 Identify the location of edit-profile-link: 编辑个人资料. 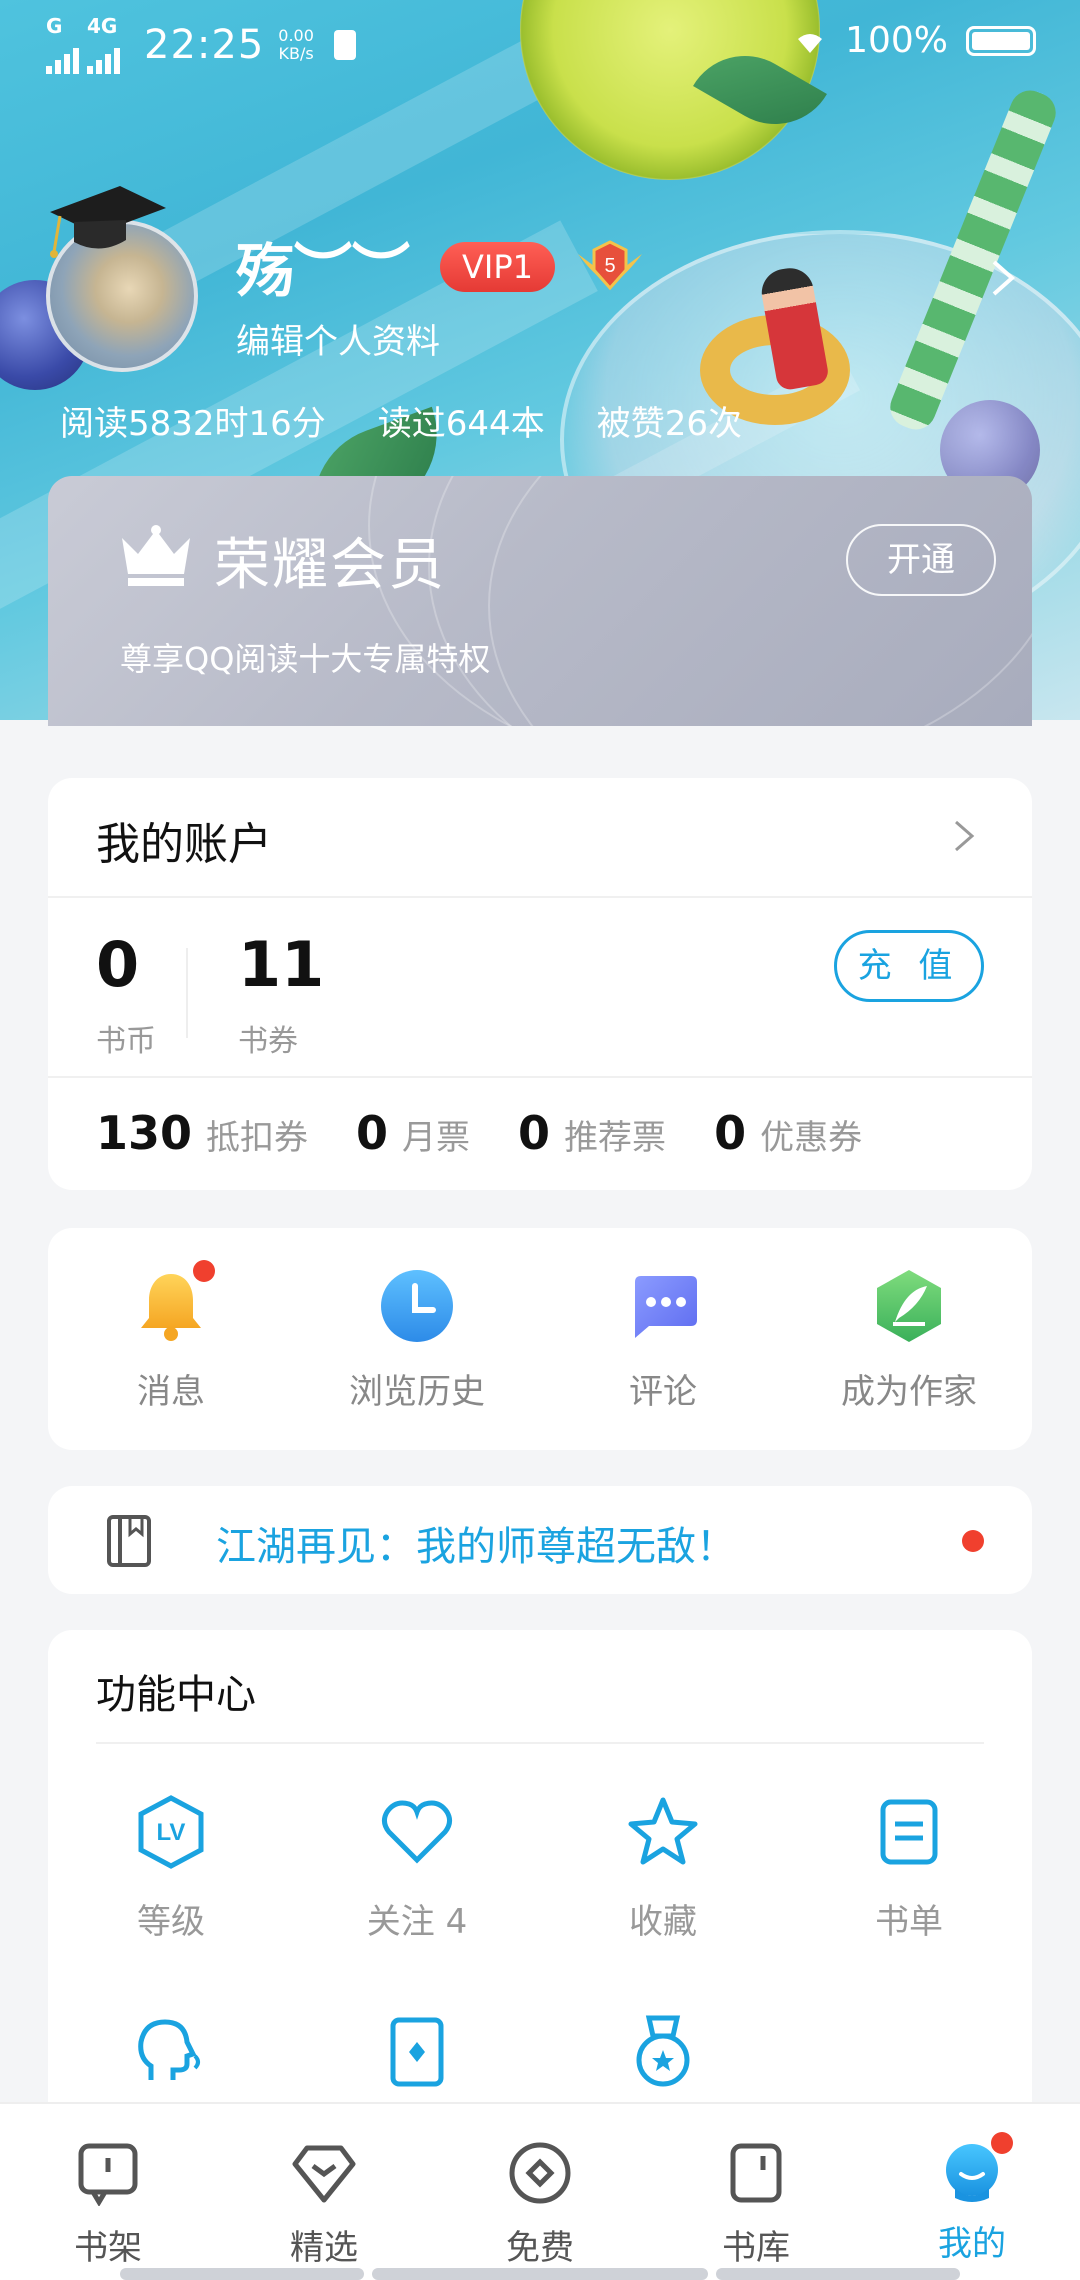
(338, 338).